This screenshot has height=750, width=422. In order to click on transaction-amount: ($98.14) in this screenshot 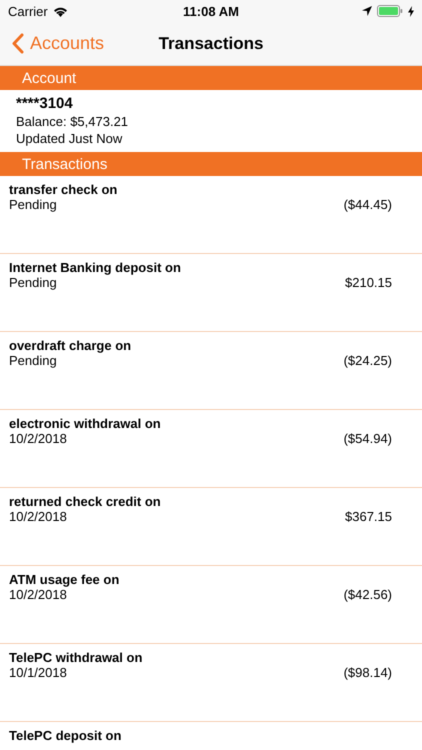, I will do `click(368, 672)`.